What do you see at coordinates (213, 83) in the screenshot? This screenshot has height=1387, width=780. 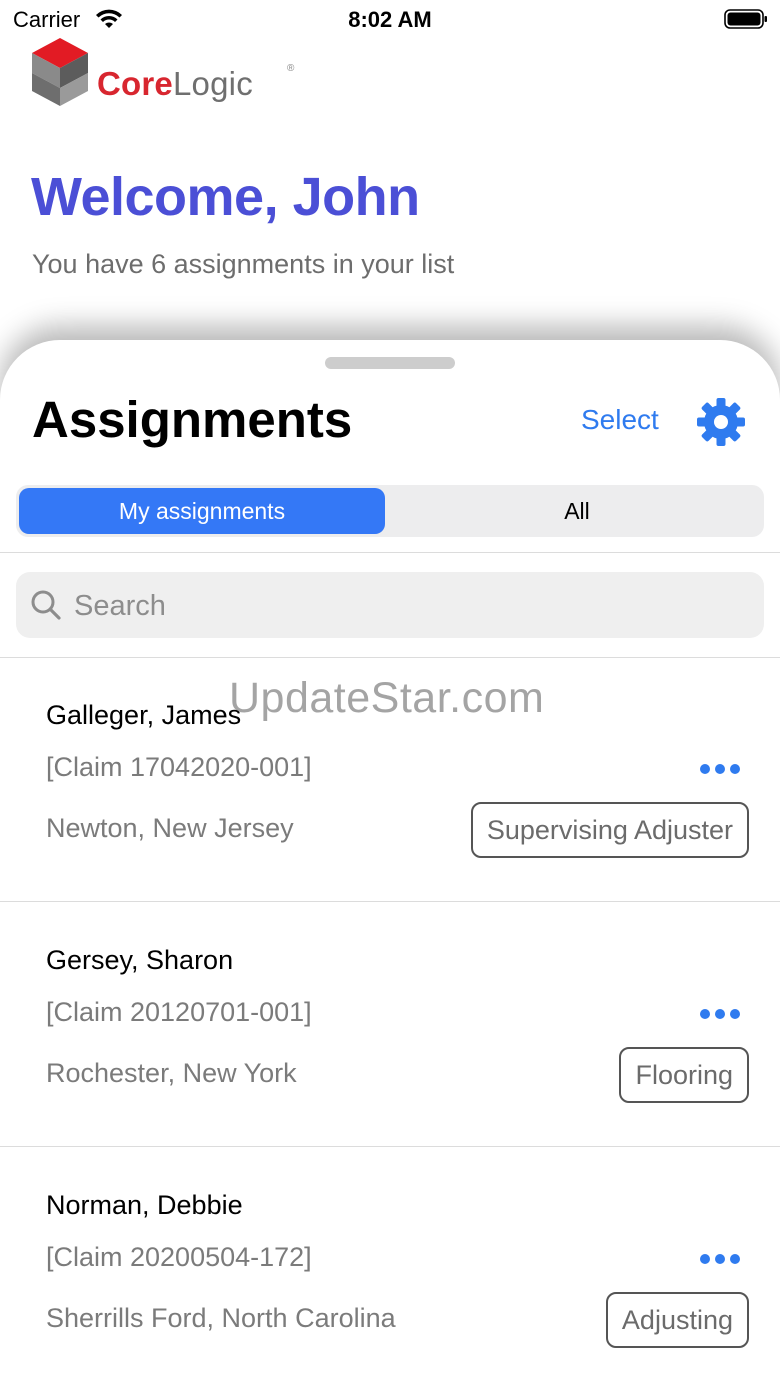 I see `logo-word-logic: Logic` at bounding box center [213, 83].